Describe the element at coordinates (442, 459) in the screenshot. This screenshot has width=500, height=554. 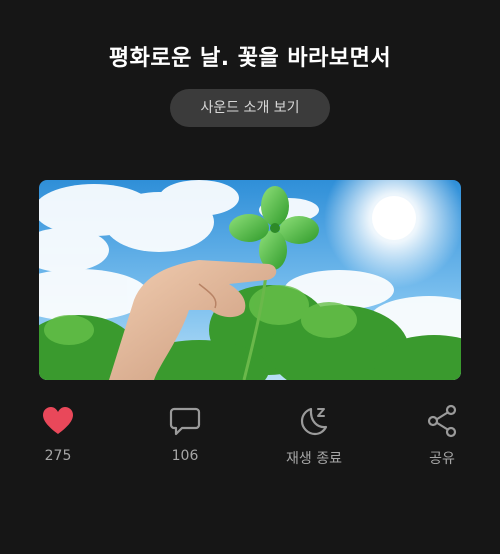
I see `share-label: 공유` at that location.